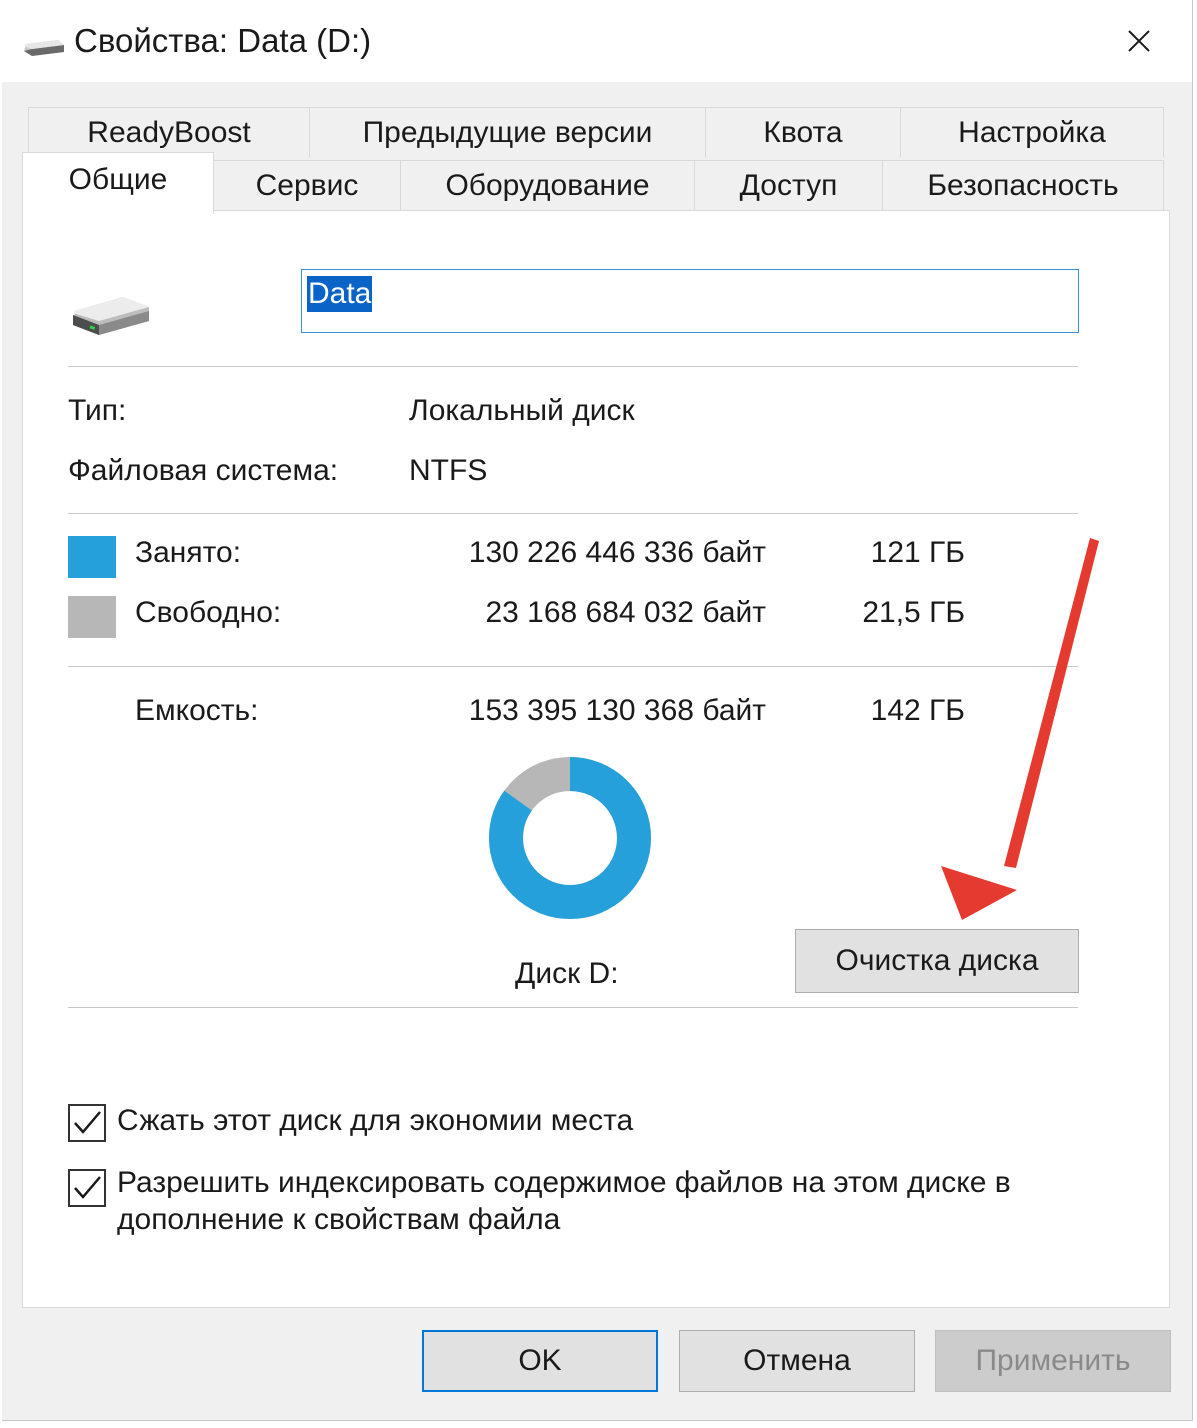 The width and height of the screenshot is (1197, 1428). I want to click on ok-button: OK, so click(540, 1361).